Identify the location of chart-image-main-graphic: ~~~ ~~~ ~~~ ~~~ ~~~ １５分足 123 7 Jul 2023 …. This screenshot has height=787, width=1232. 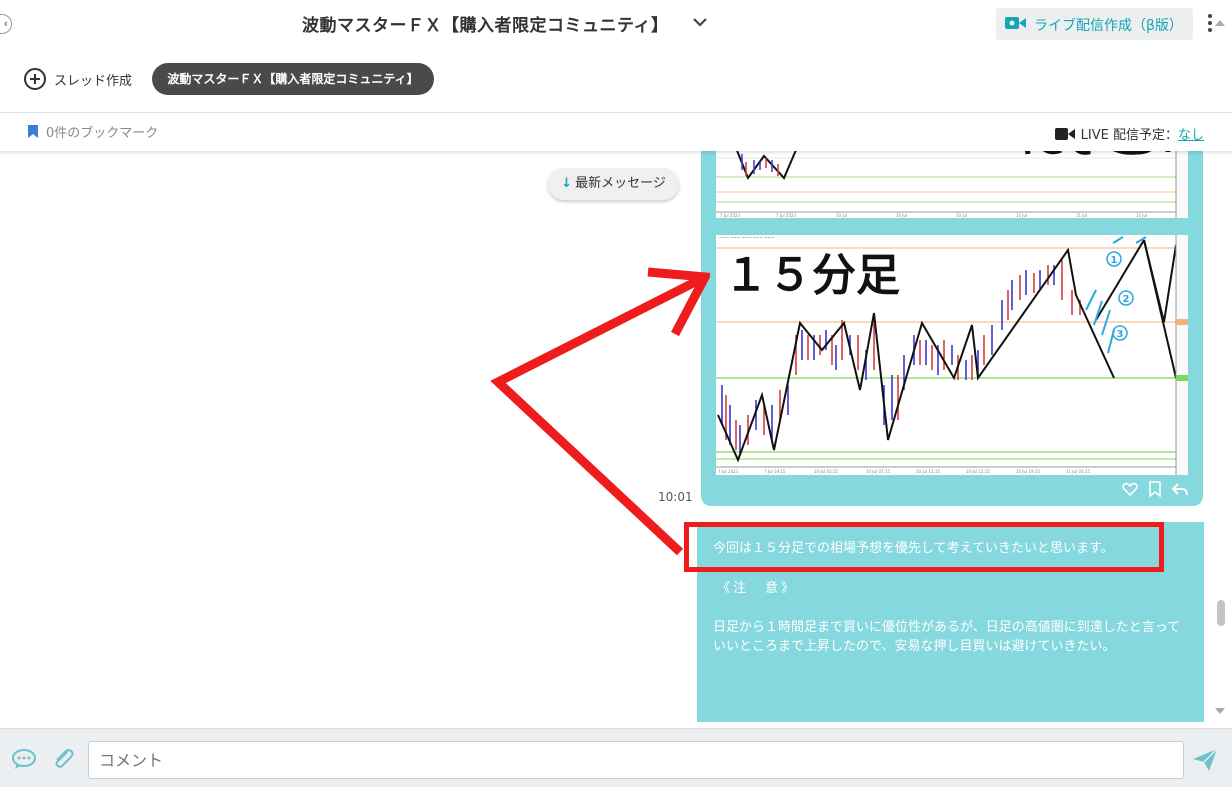
(952, 355).